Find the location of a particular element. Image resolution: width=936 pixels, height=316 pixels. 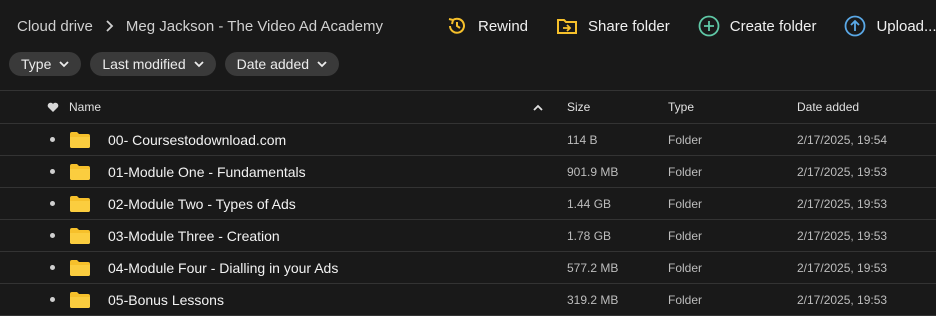

row-name: 04-Module Four - Dialling in your Ads is located at coordinates (223, 267).